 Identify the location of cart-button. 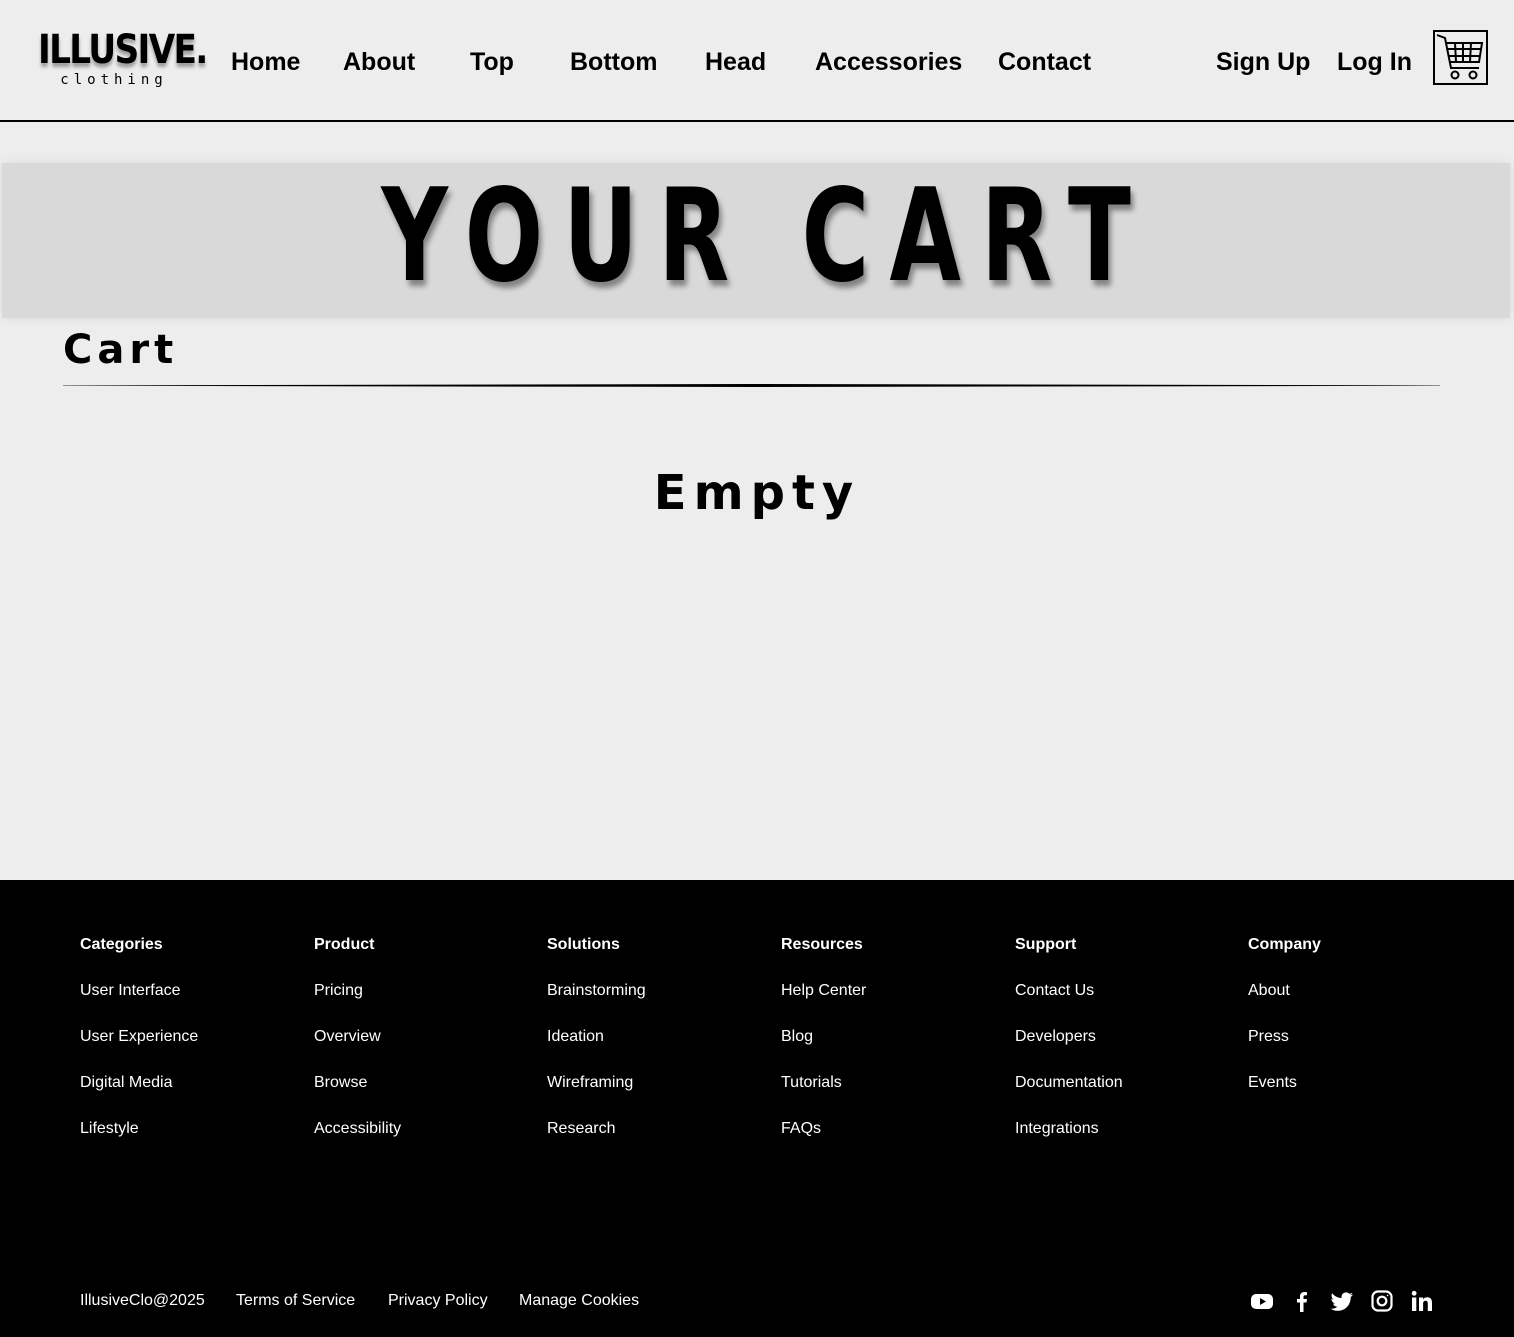
(1460, 57).